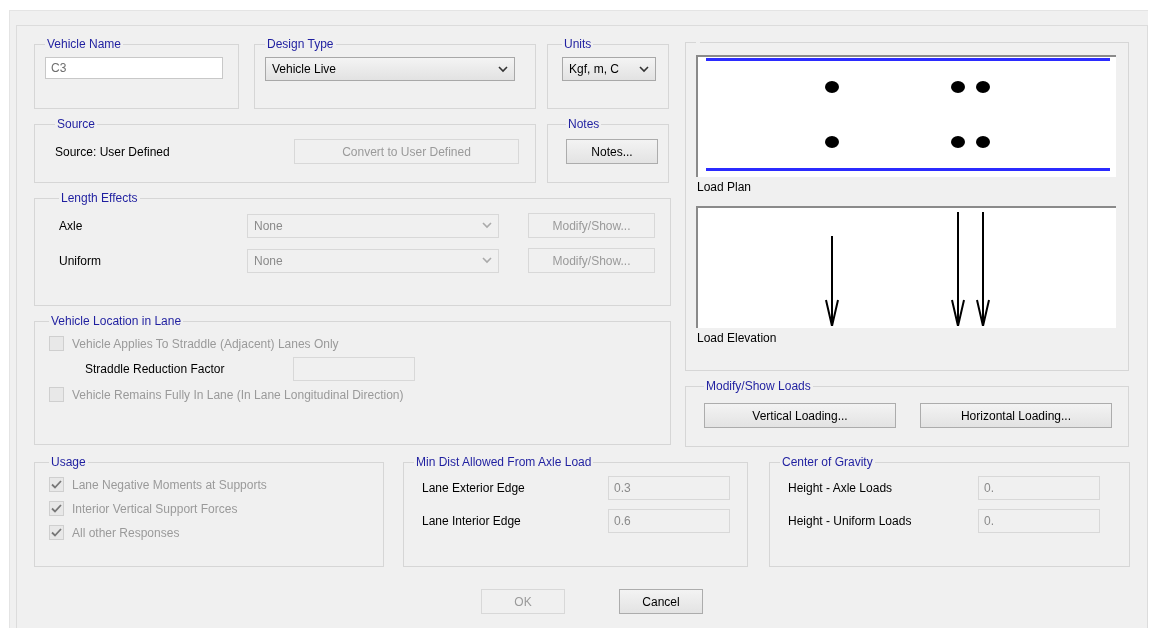 This screenshot has width=1150, height=628. Describe the element at coordinates (112, 151) in the screenshot. I see `source-text: Source: User Defined` at that location.